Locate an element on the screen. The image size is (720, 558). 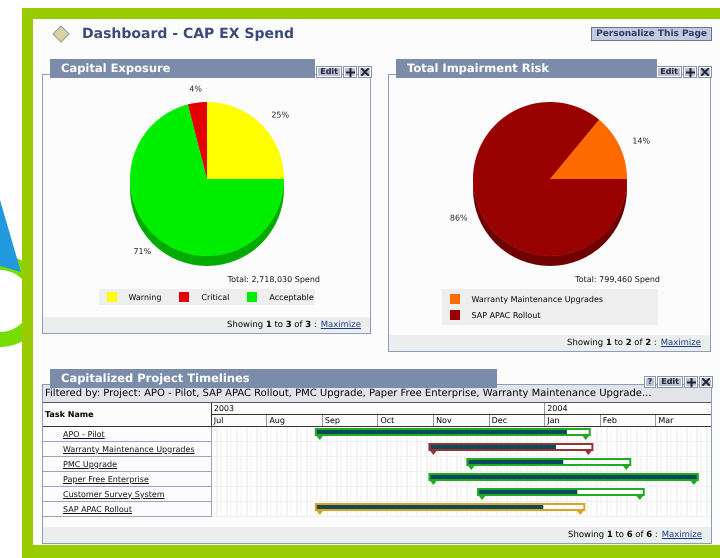
task-link: PMC Upgrade is located at coordinates (90, 464).